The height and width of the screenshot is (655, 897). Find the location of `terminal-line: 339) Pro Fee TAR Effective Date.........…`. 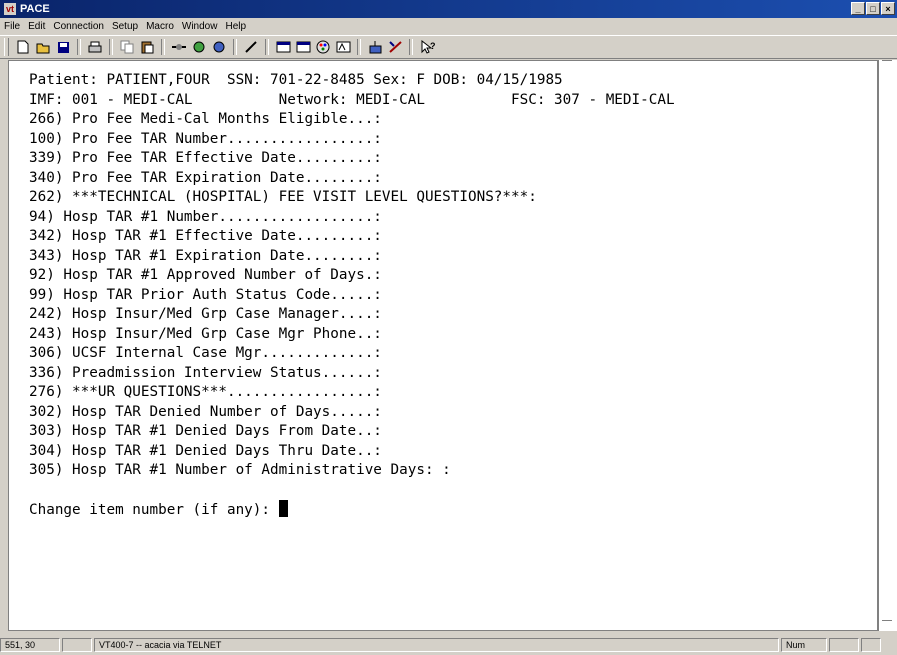

terminal-line: 339) Pro Fee TAR Effective Date.........… is located at coordinates (205, 158).